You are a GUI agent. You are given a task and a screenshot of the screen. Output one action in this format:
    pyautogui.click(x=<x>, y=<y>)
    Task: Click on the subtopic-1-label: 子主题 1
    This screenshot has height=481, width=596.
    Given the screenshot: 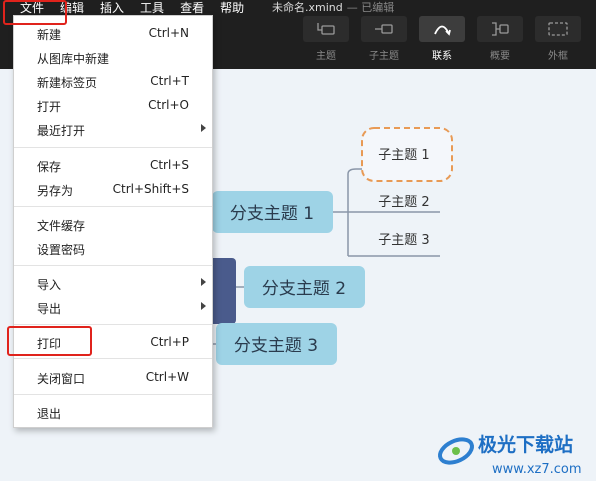 What is the action you would take?
    pyautogui.click(x=403, y=155)
    